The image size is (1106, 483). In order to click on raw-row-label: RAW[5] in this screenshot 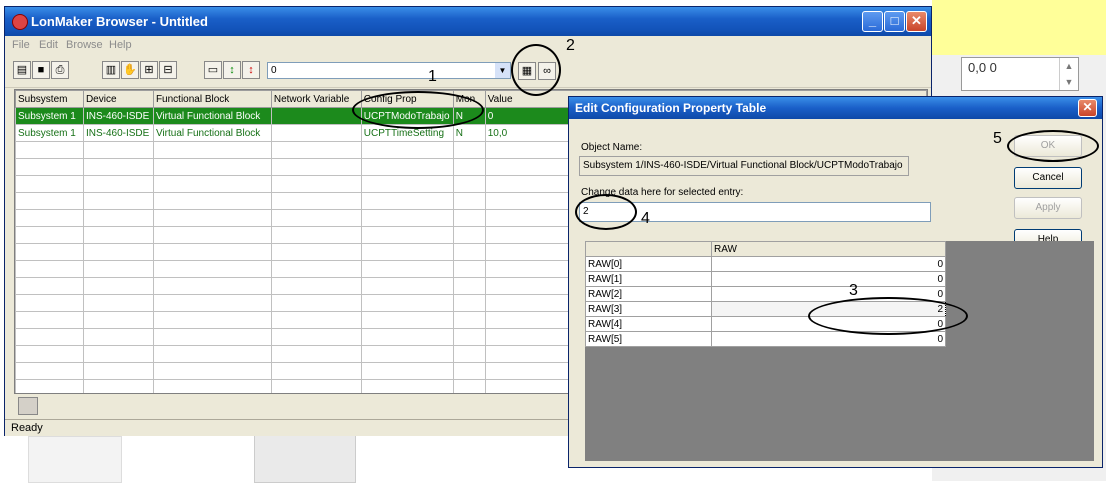, I will do `click(648, 339)`.